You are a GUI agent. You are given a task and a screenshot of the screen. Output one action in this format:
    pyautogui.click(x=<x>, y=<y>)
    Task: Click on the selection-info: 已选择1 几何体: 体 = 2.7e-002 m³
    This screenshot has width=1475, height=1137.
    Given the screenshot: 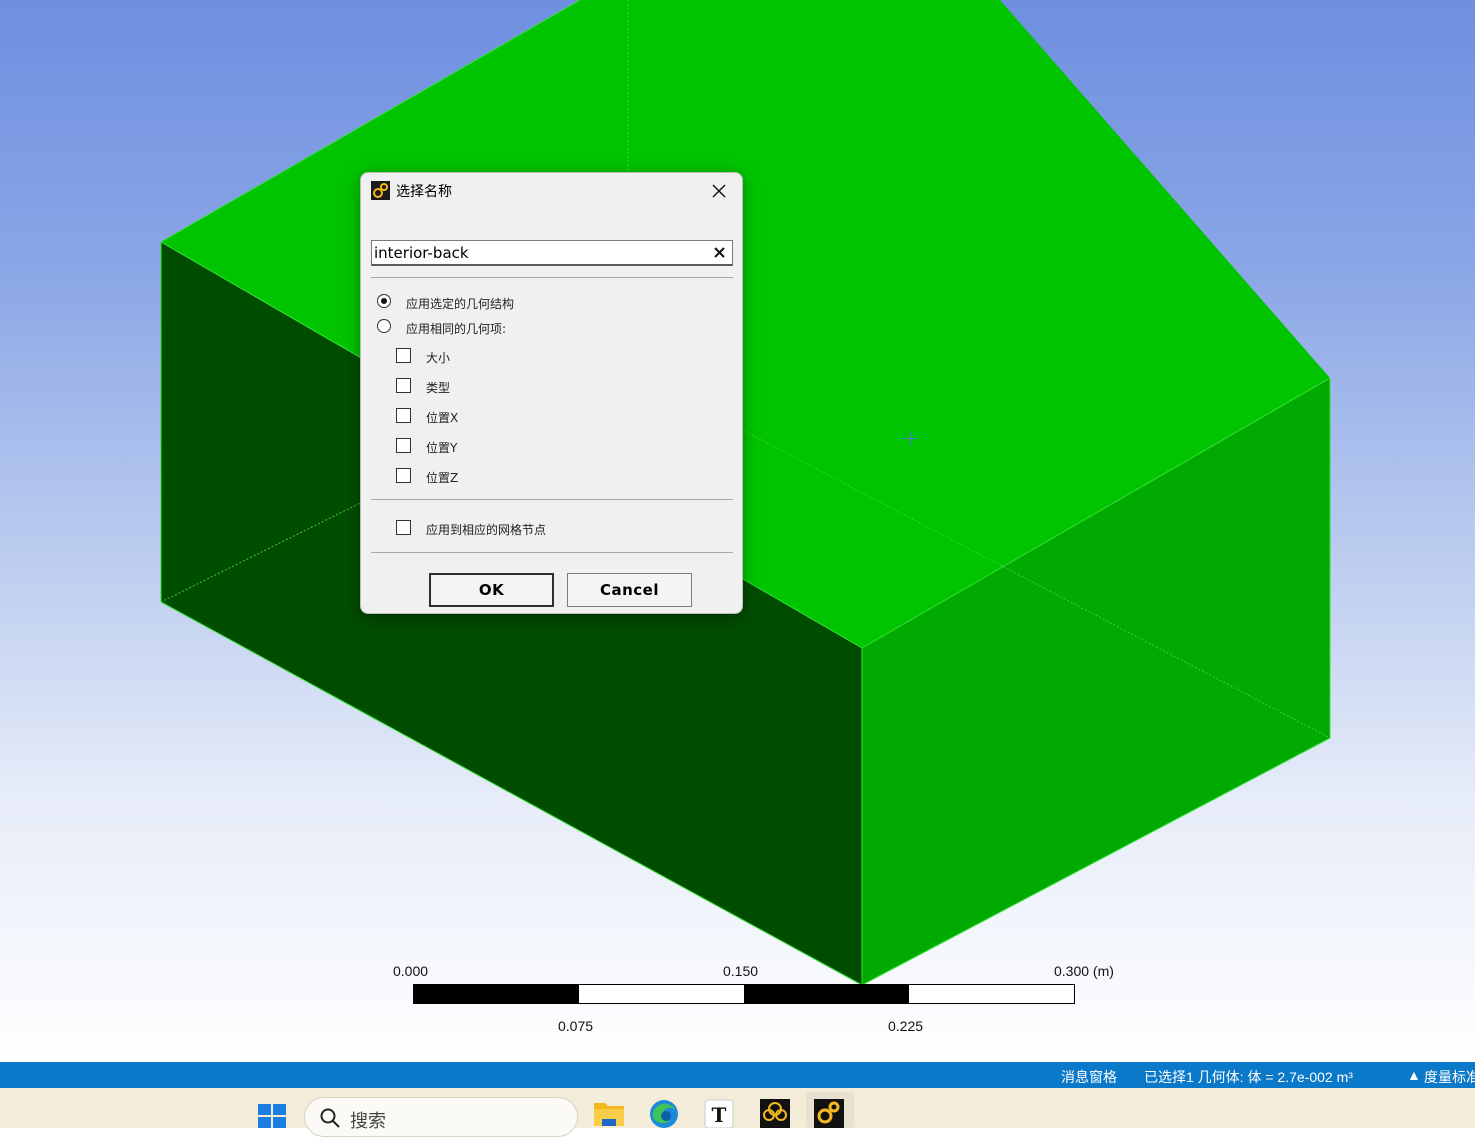 What is the action you would take?
    pyautogui.click(x=1248, y=1077)
    